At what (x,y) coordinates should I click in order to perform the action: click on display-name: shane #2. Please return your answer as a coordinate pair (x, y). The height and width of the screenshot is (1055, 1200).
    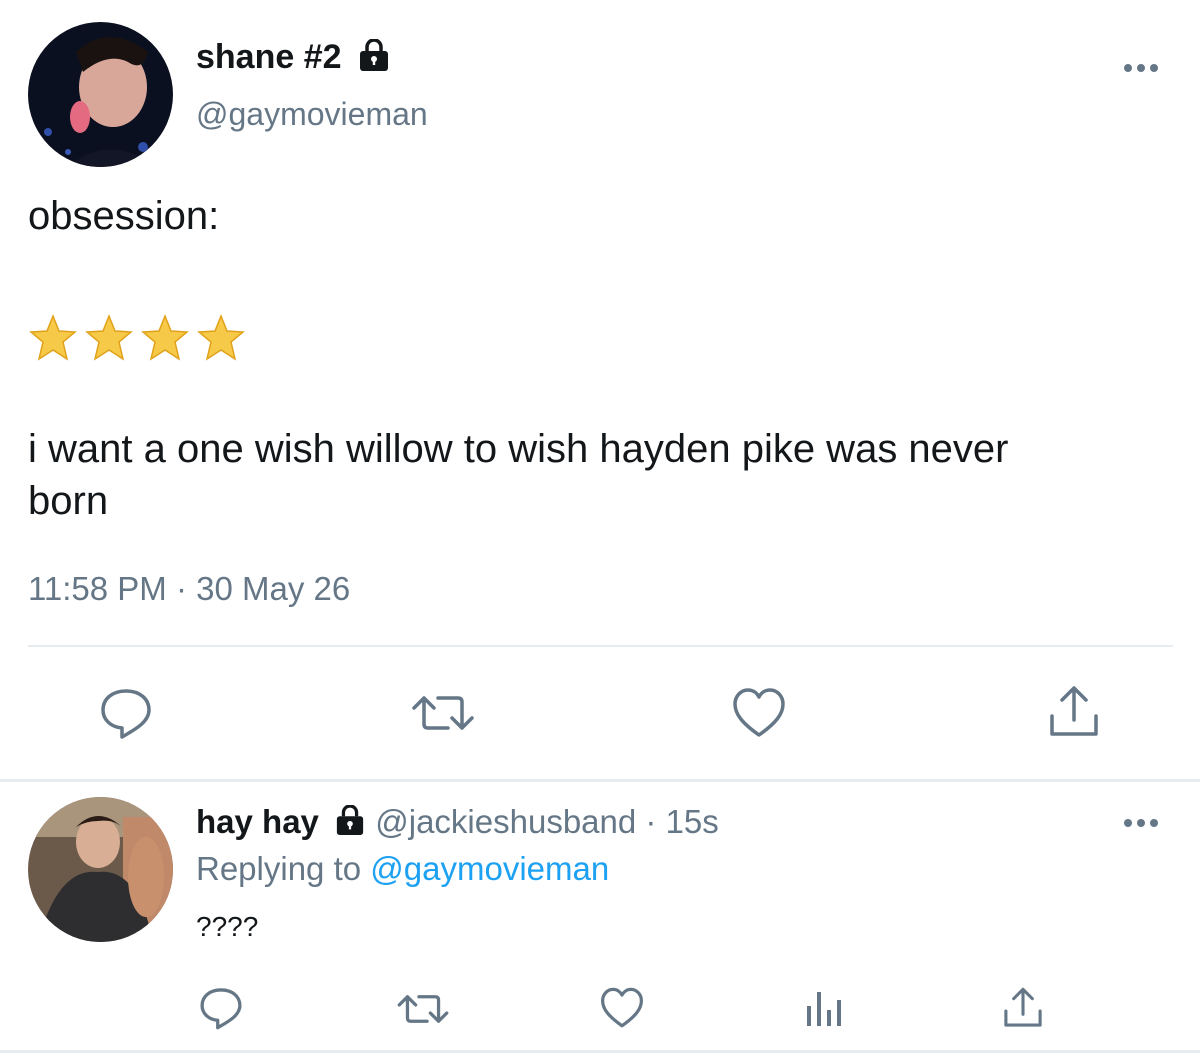
    Looking at the image, I should click on (293, 58).